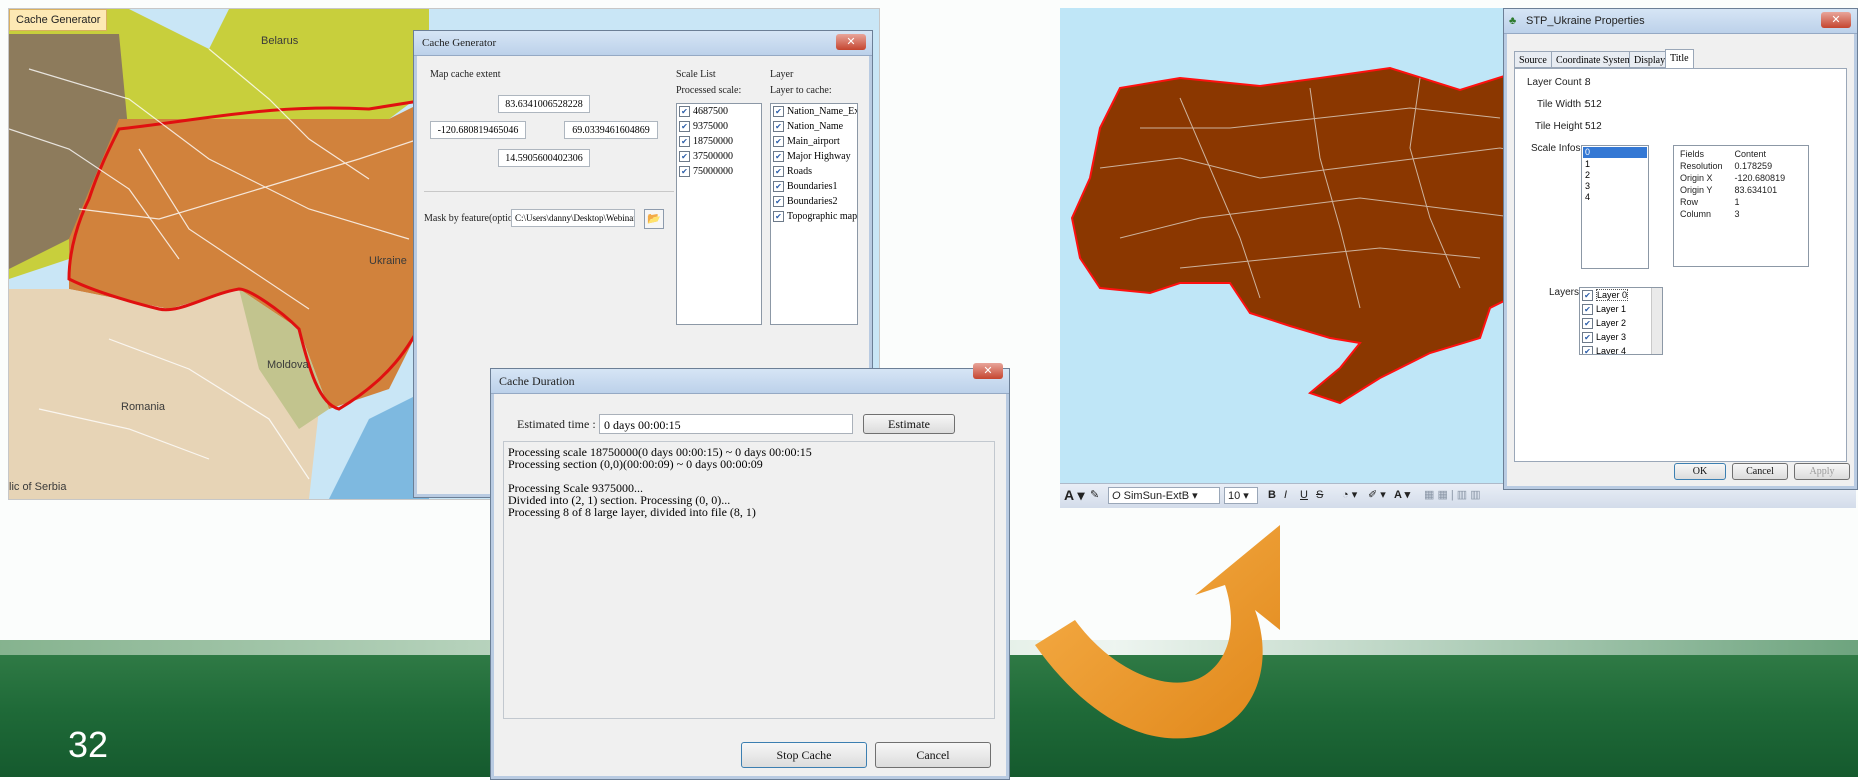 This screenshot has height=780, width=1858. Describe the element at coordinates (814, 156) in the screenshot. I see `layer-item: ✔ Major Highway` at that location.